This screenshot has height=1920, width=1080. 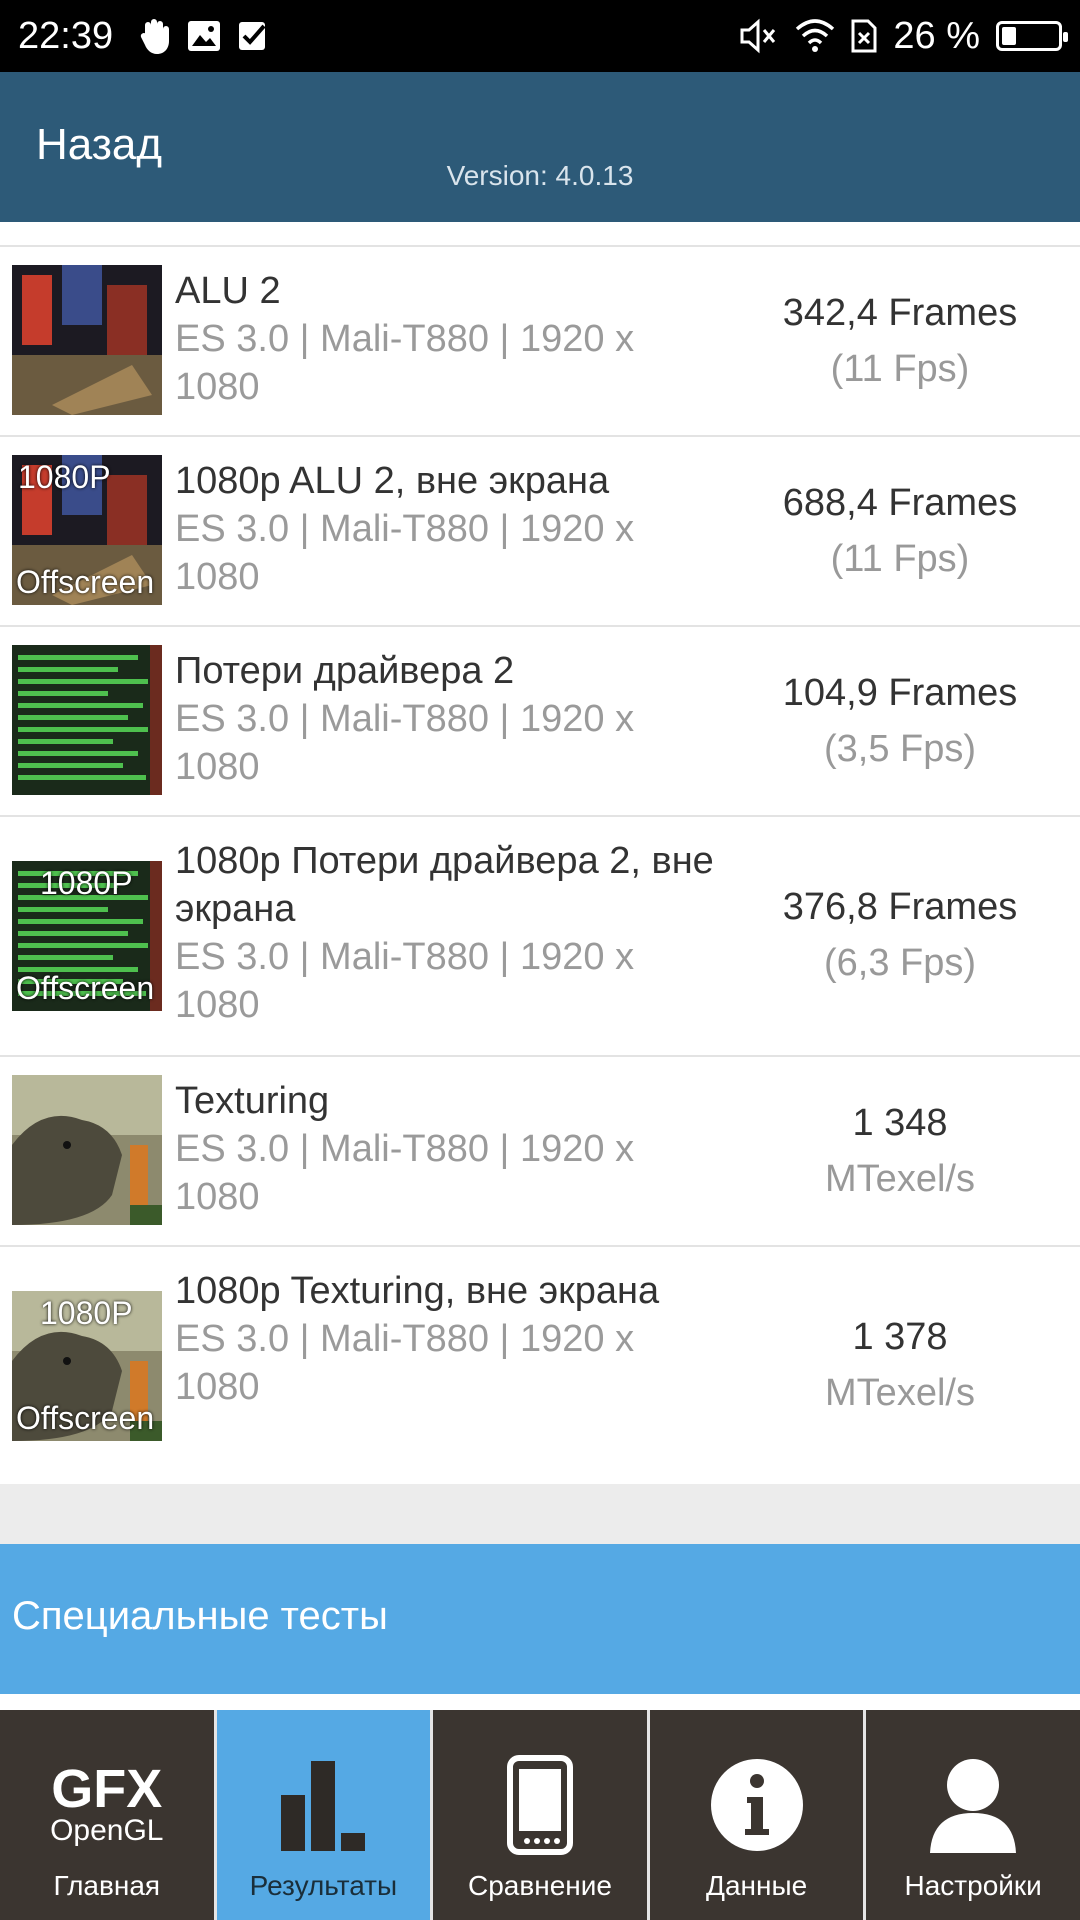 I want to click on phone-icon, so click(x=540, y=1805).